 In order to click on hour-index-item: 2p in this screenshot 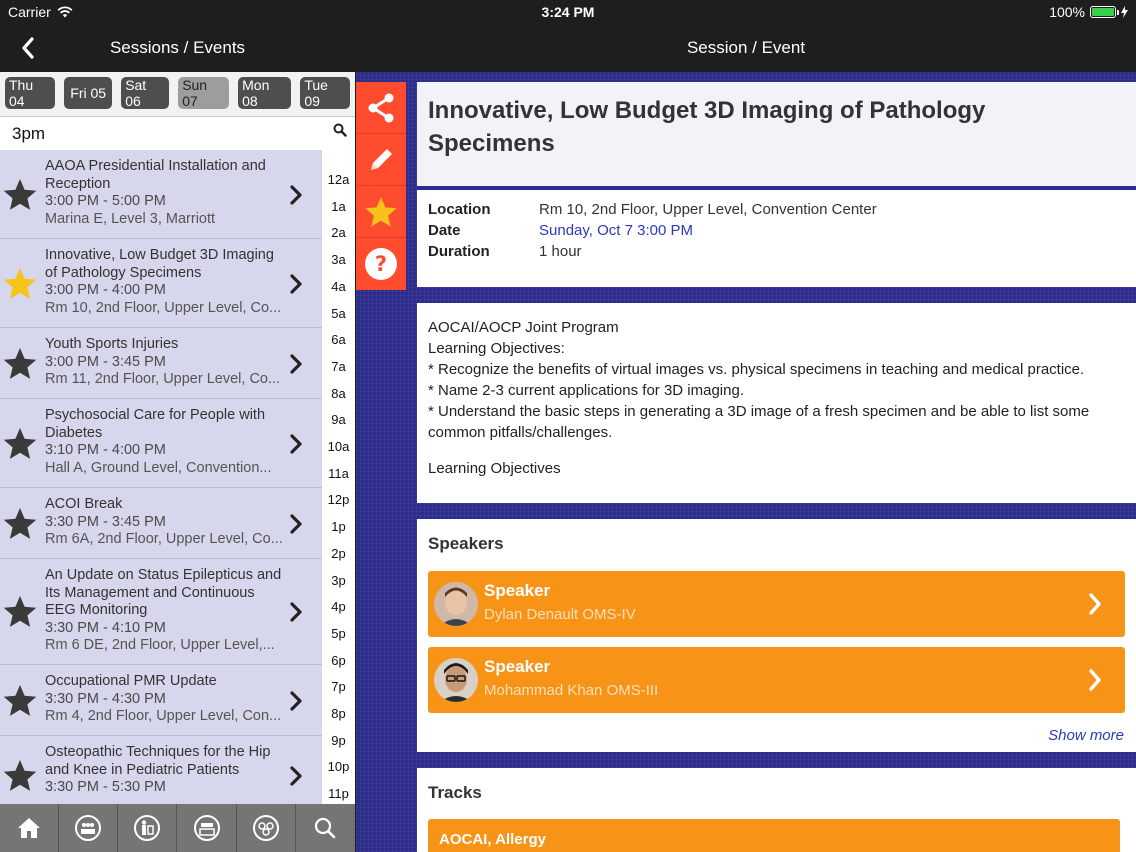, I will do `click(338, 553)`.